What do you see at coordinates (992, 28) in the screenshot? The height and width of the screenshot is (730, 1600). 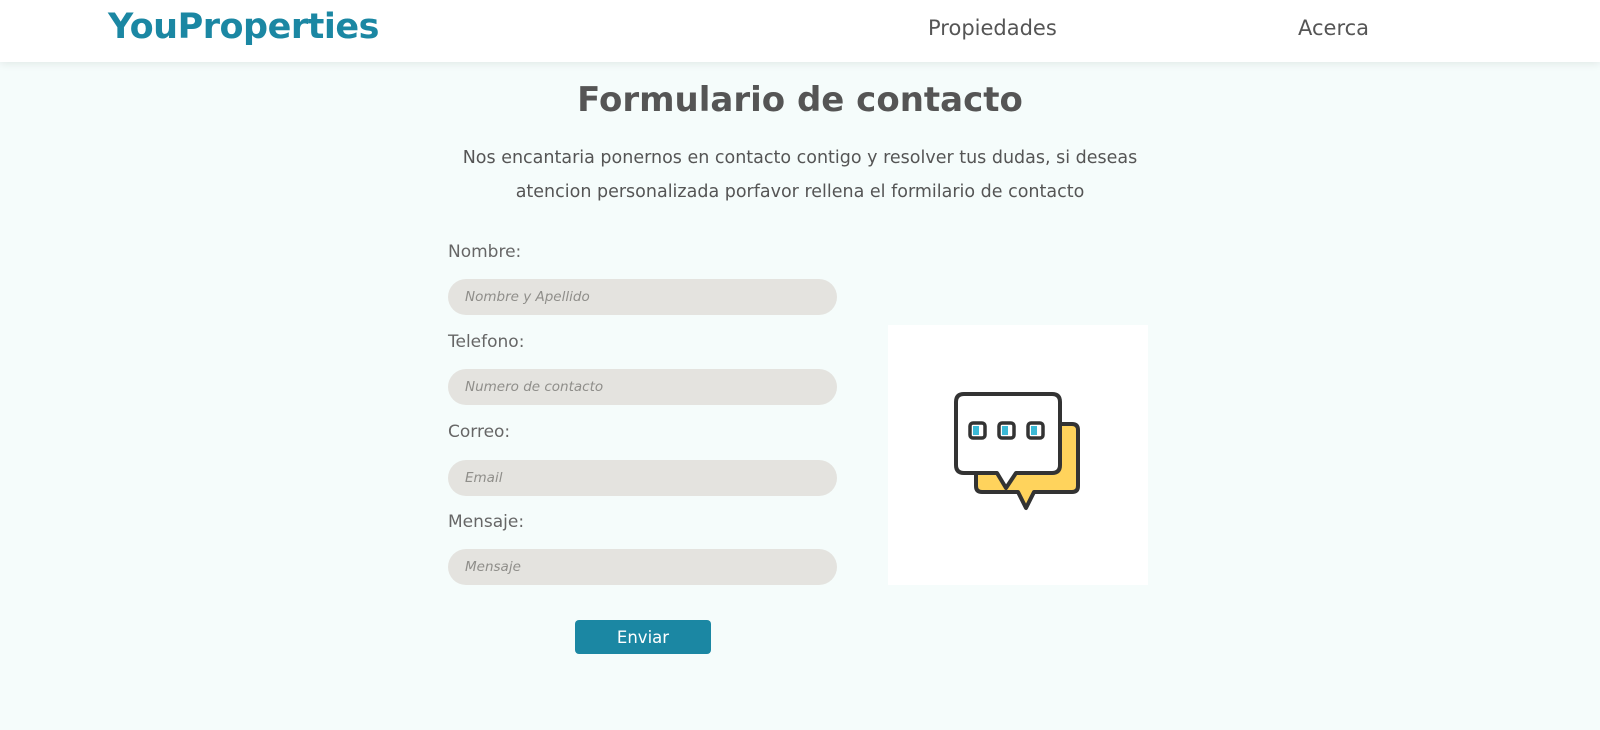 I see `nav-propiedades: Propiedades` at bounding box center [992, 28].